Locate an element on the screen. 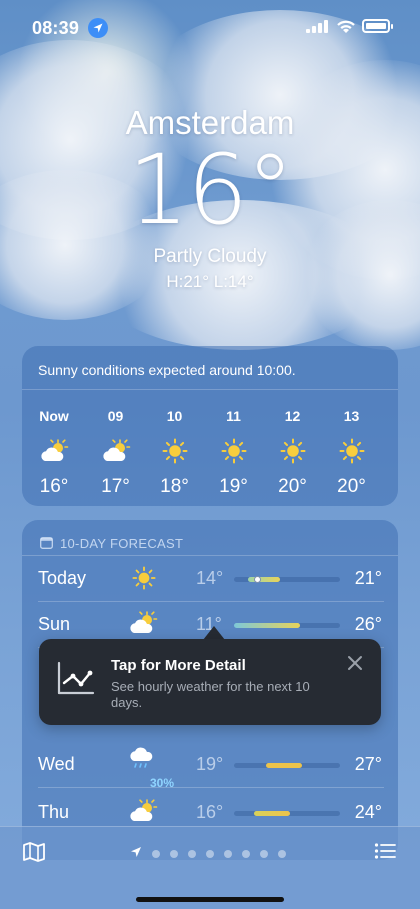  day-name: Sun is located at coordinates (54, 624).